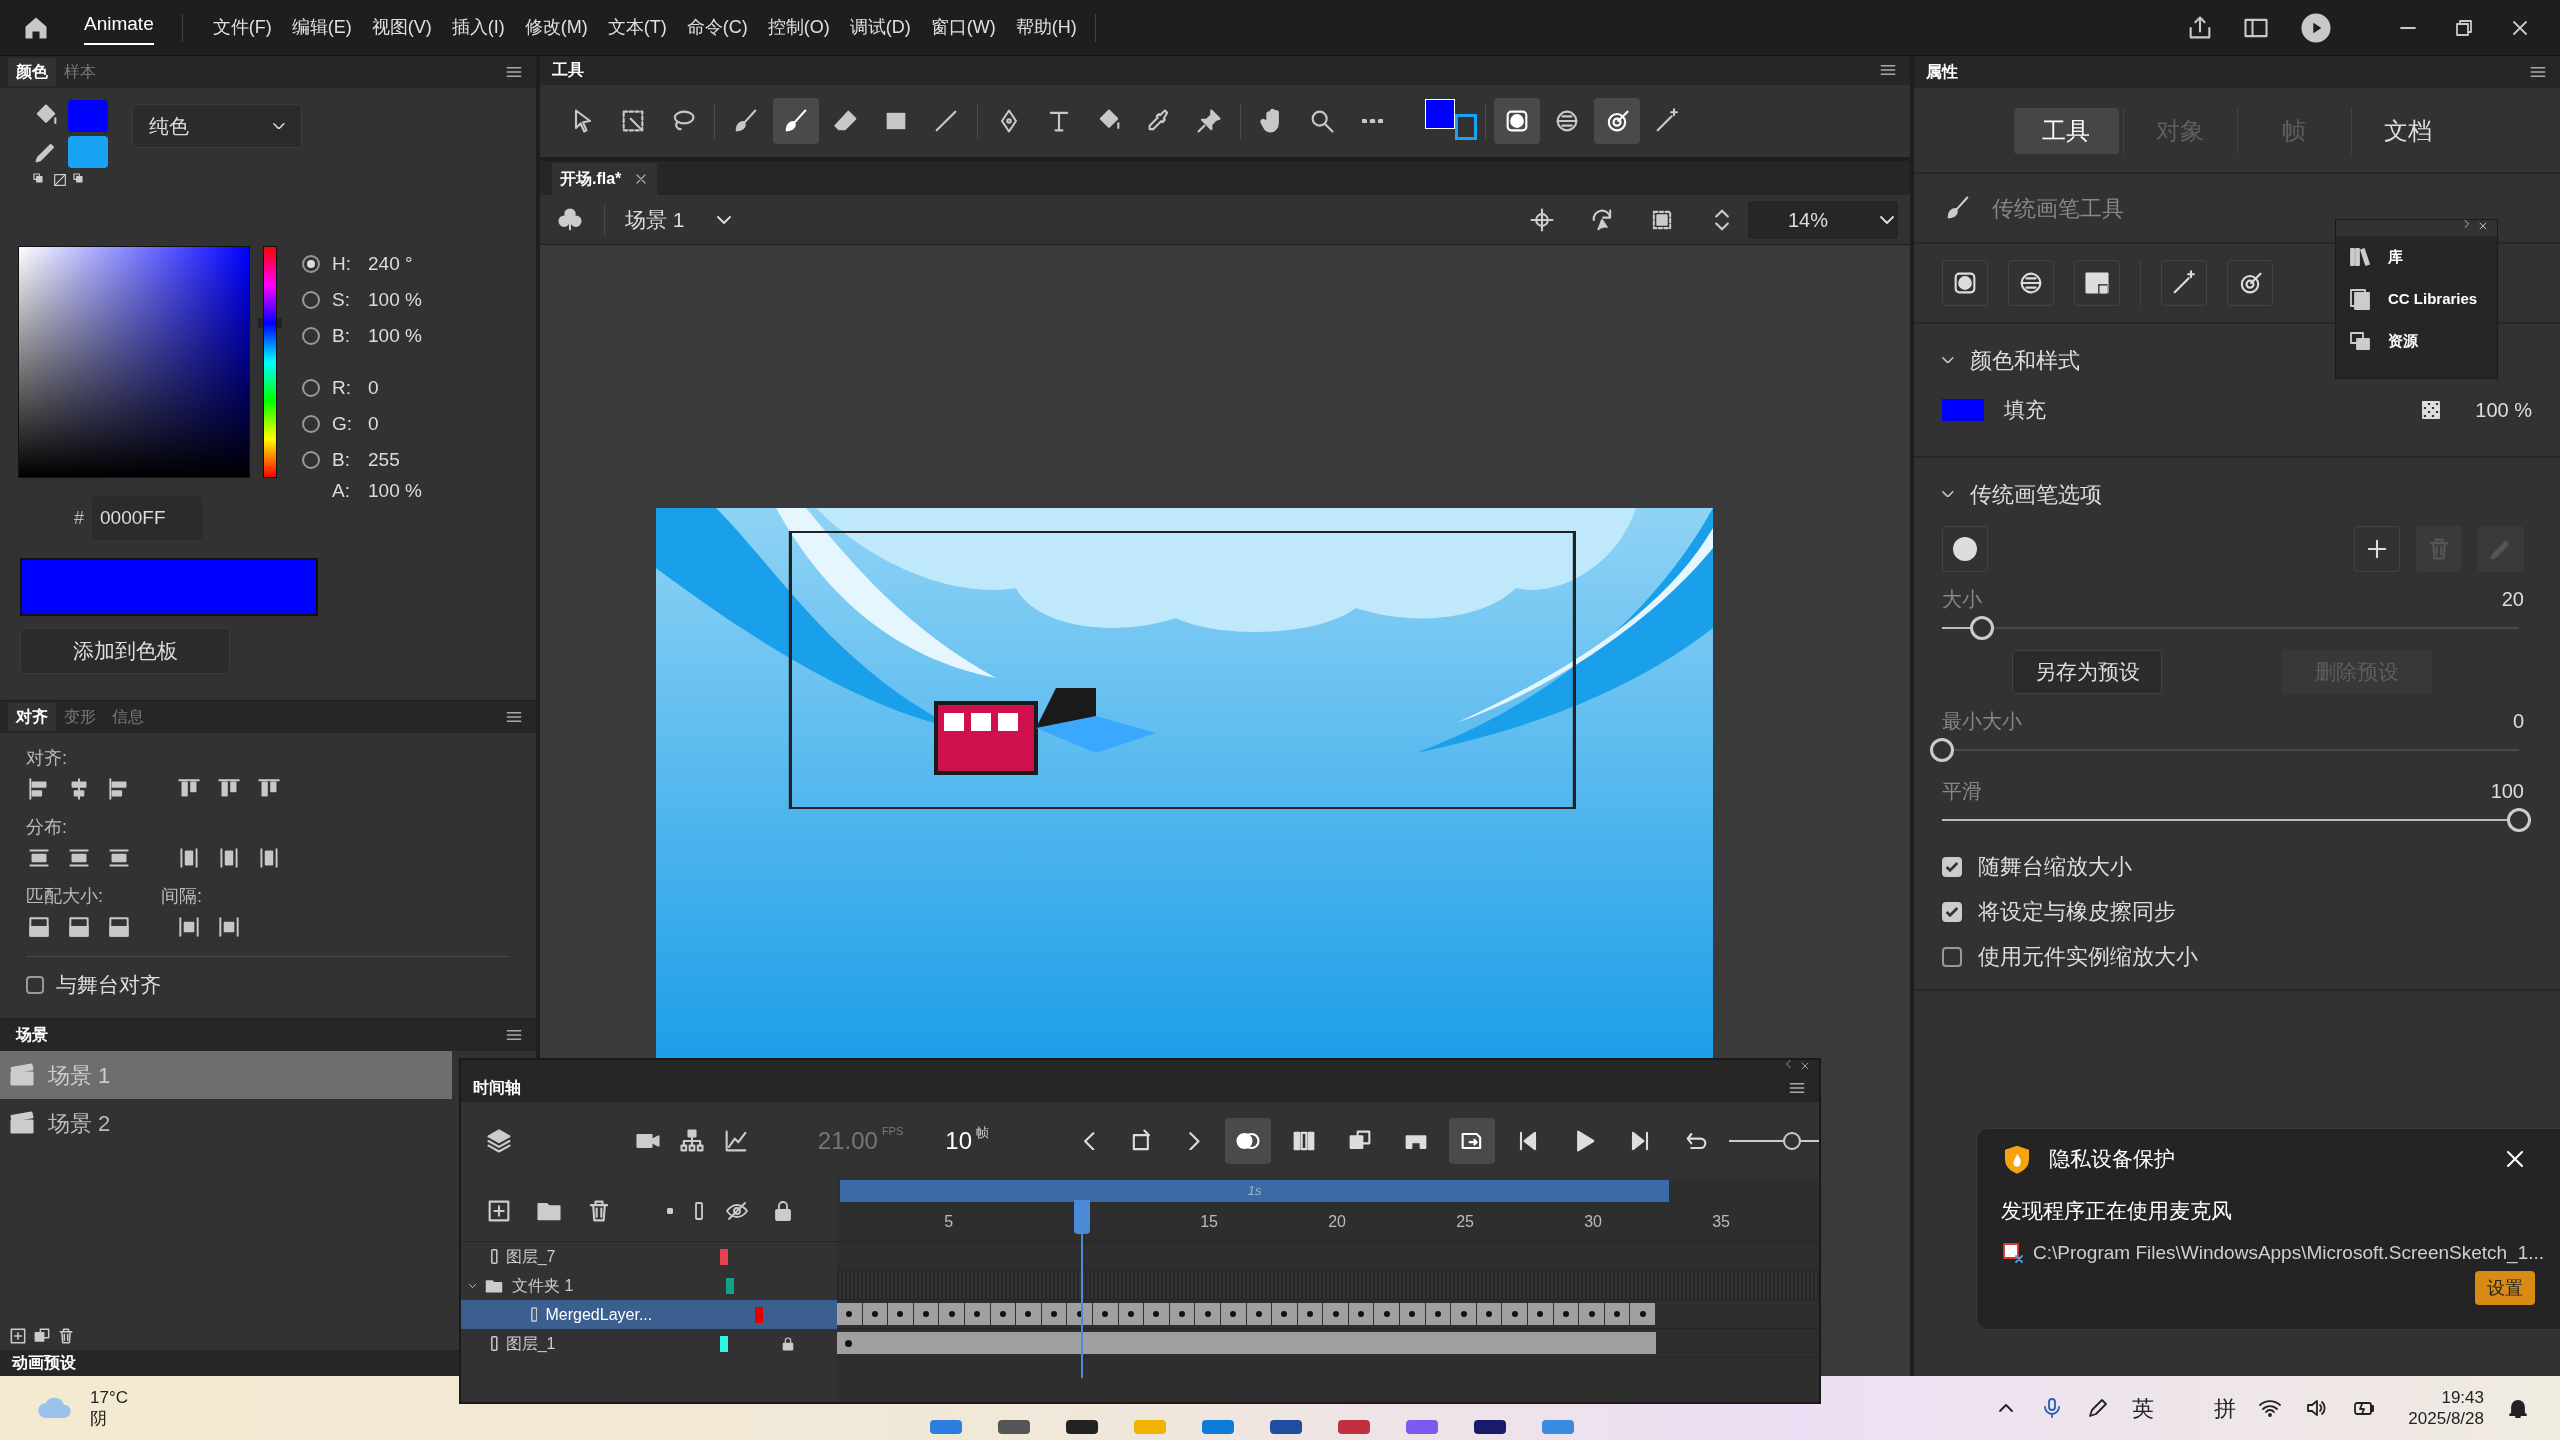 The height and width of the screenshot is (1440, 2560). What do you see at coordinates (64, 896) in the screenshot?
I see `group-label: 匹配大小:` at bounding box center [64, 896].